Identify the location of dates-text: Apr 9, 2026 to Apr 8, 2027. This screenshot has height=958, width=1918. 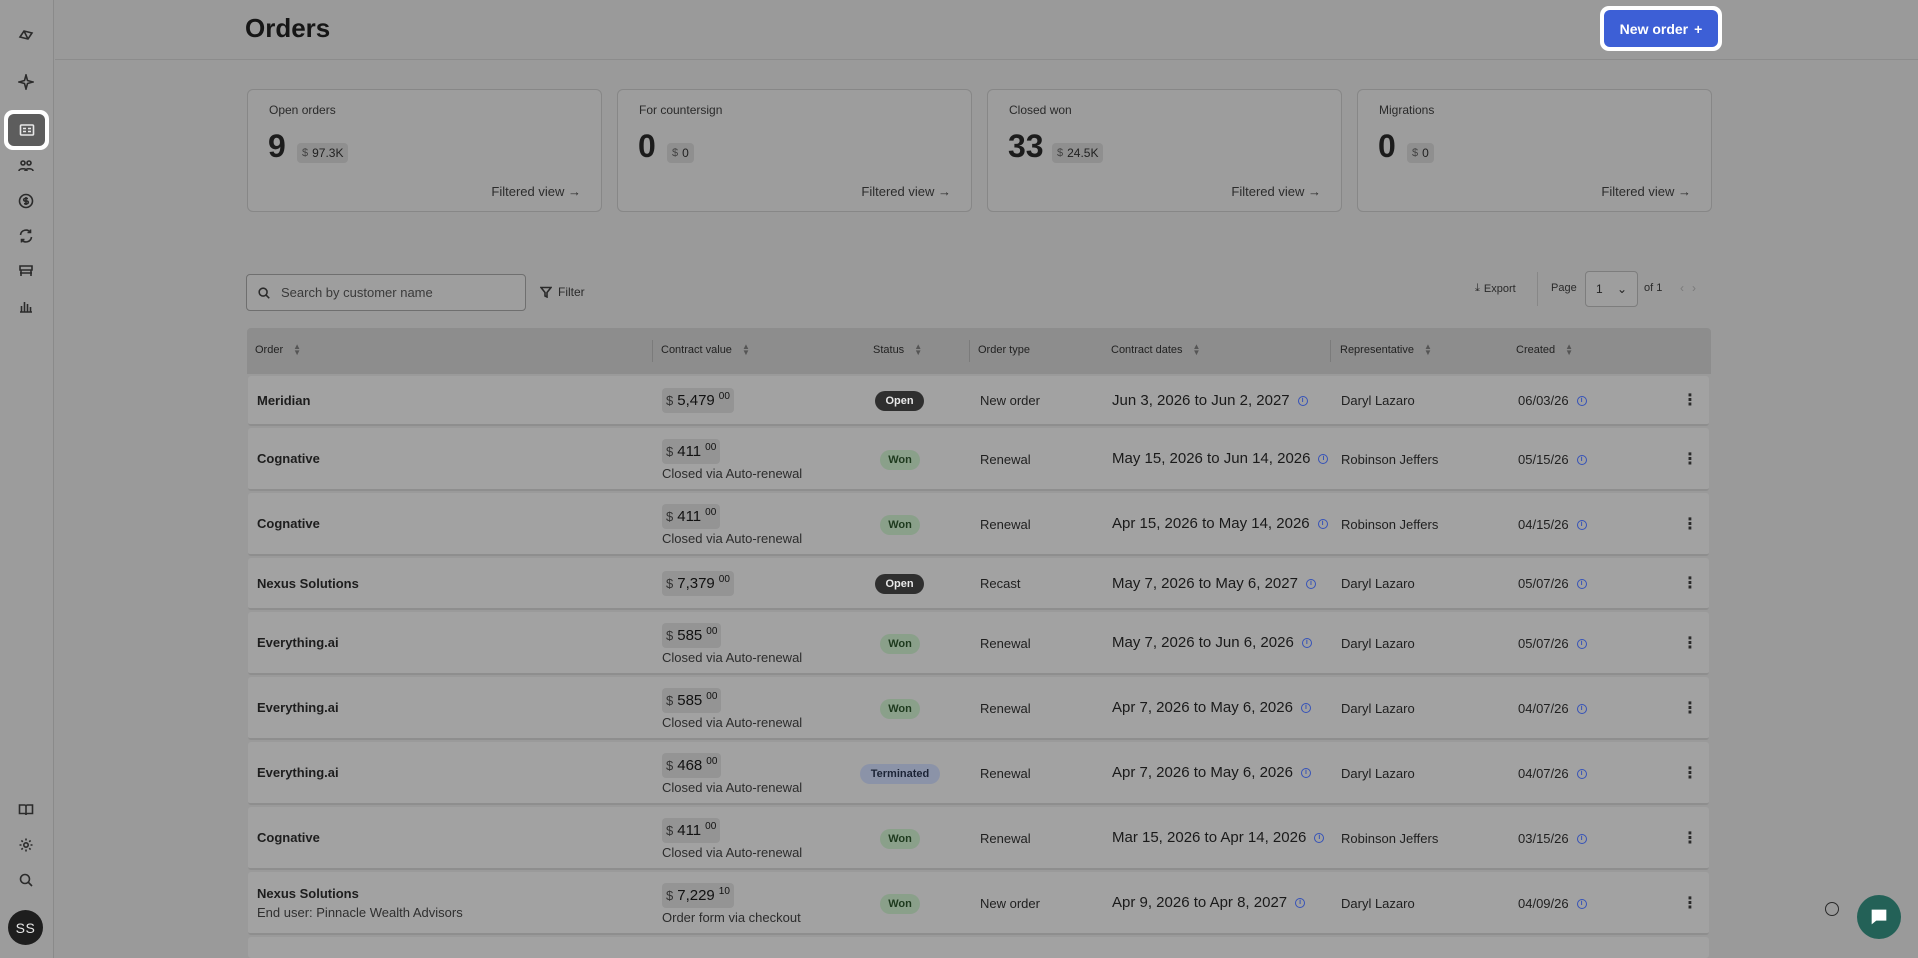
(1200, 902).